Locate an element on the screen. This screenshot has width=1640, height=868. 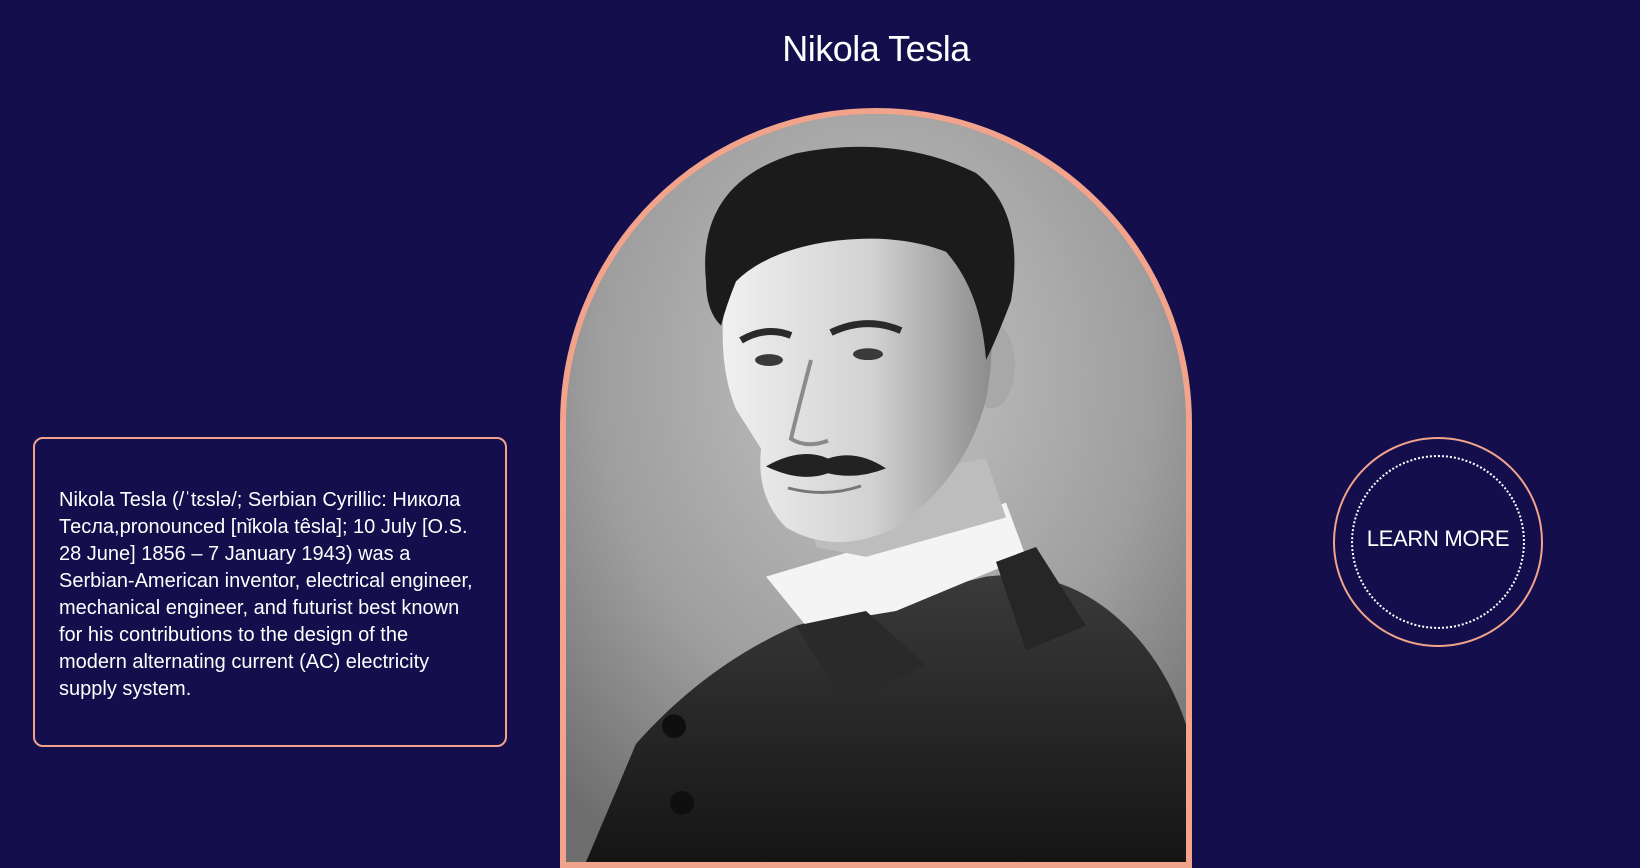
page-title: Nikola Tesla is located at coordinates (876, 48).